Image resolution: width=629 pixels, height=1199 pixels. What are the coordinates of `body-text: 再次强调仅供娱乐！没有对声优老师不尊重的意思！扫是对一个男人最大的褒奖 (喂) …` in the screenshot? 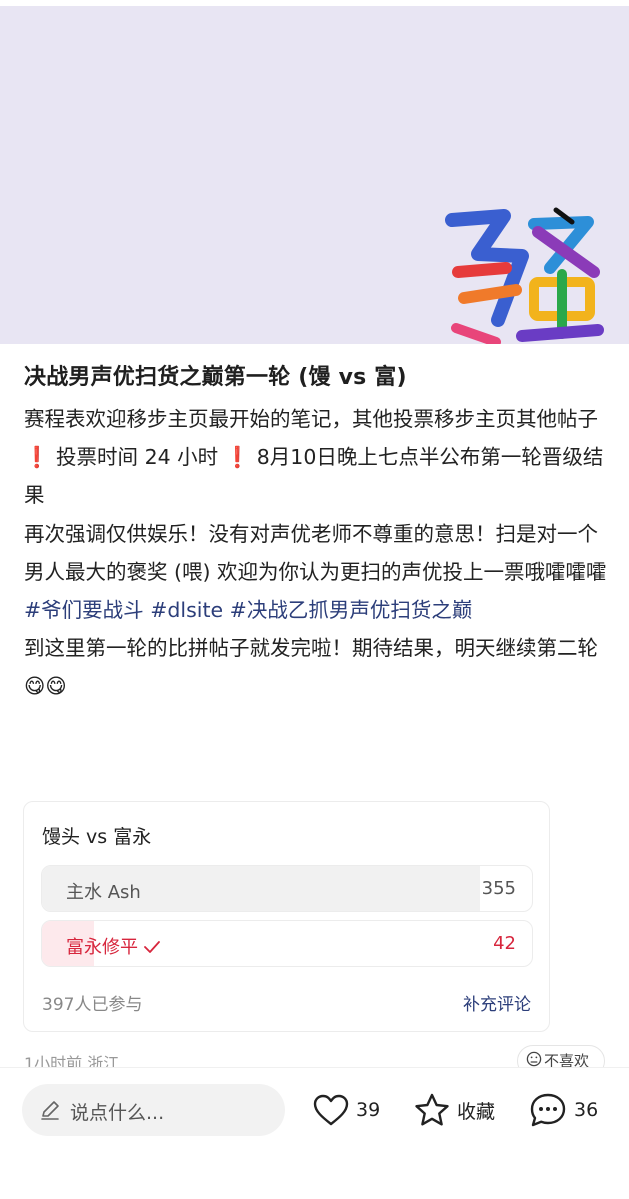 It's located at (315, 552).